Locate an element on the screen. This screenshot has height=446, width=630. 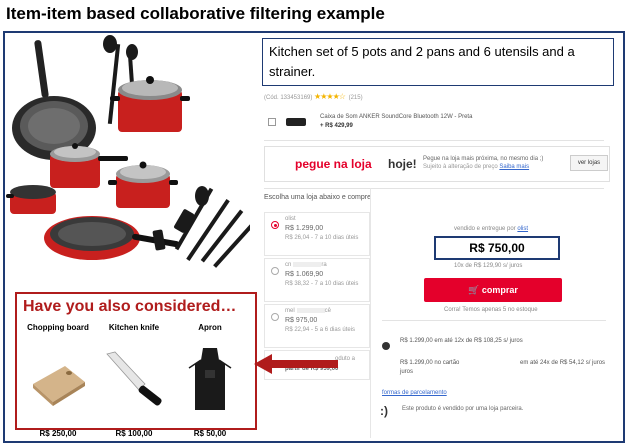
item-name: Kitchen knife is located at coordinates (134, 327).